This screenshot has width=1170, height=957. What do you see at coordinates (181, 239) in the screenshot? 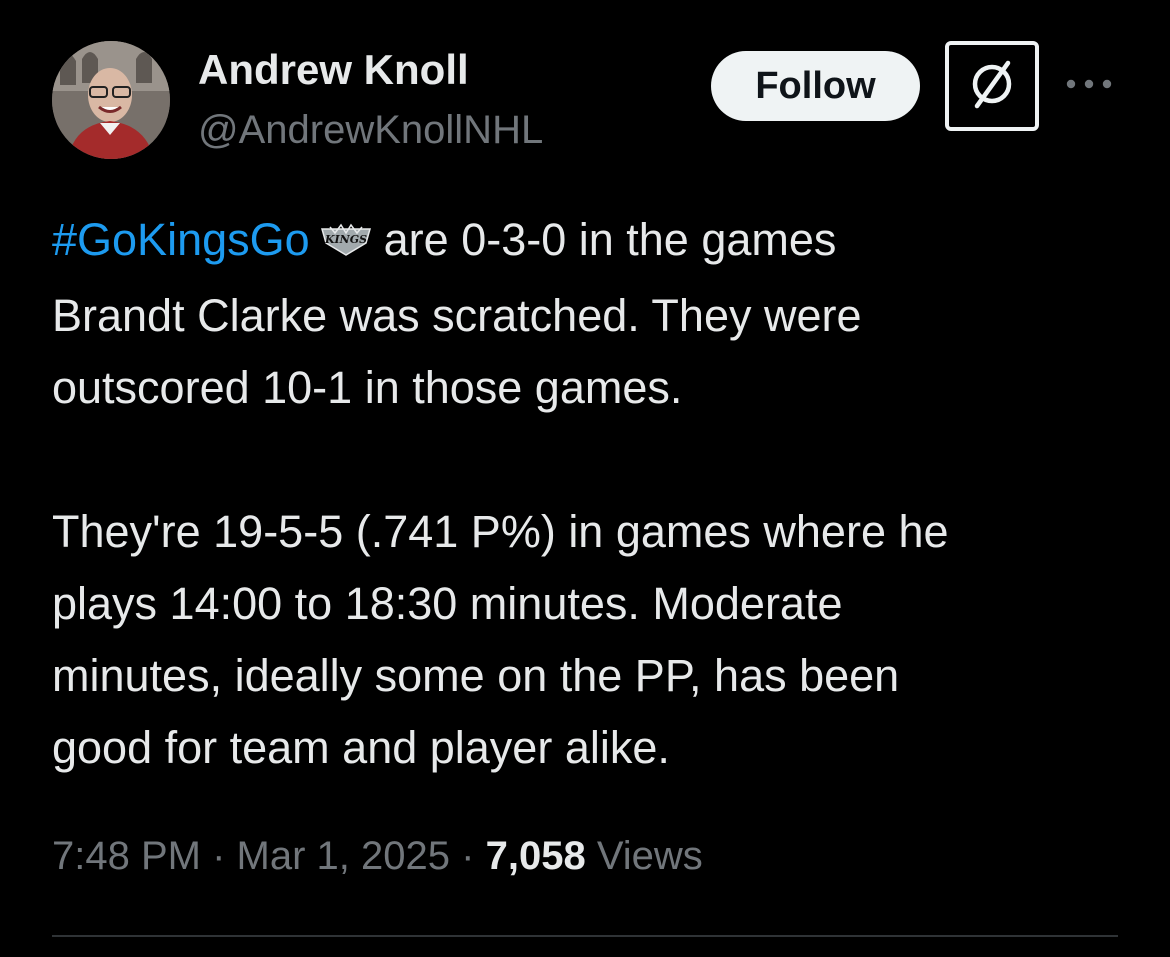
I see `hashtag-link: #GoKingsGo` at bounding box center [181, 239].